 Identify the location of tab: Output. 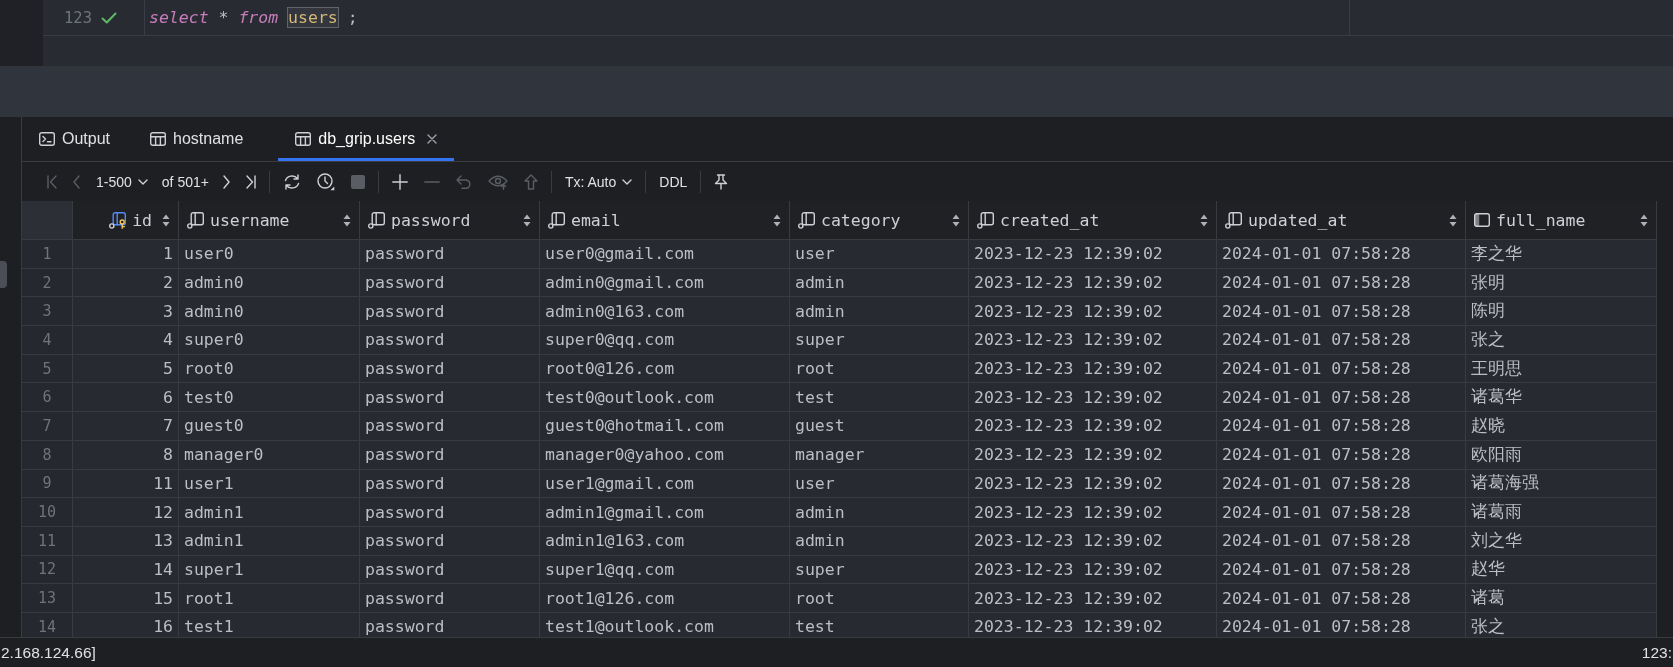
(75, 139).